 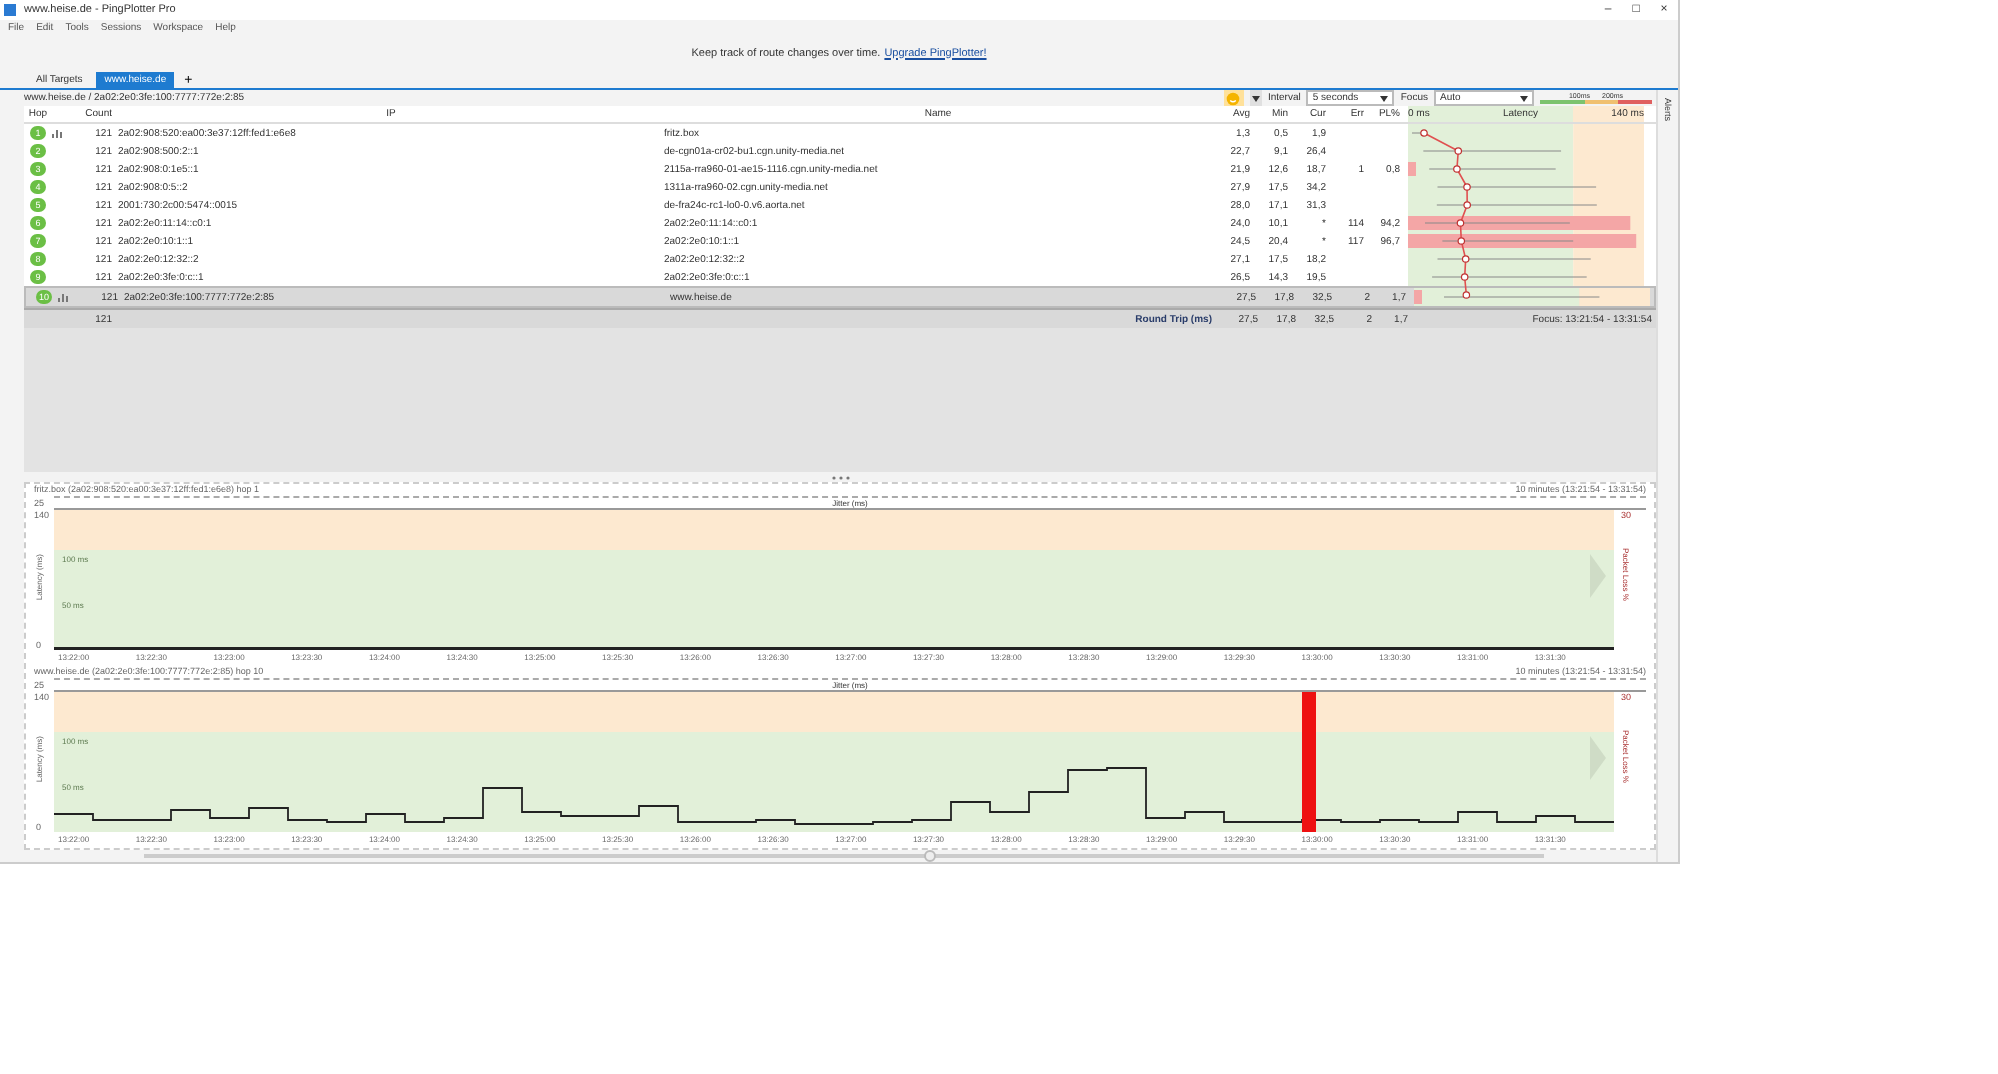 I want to click on dropdown-button, so click(x=1255, y=98).